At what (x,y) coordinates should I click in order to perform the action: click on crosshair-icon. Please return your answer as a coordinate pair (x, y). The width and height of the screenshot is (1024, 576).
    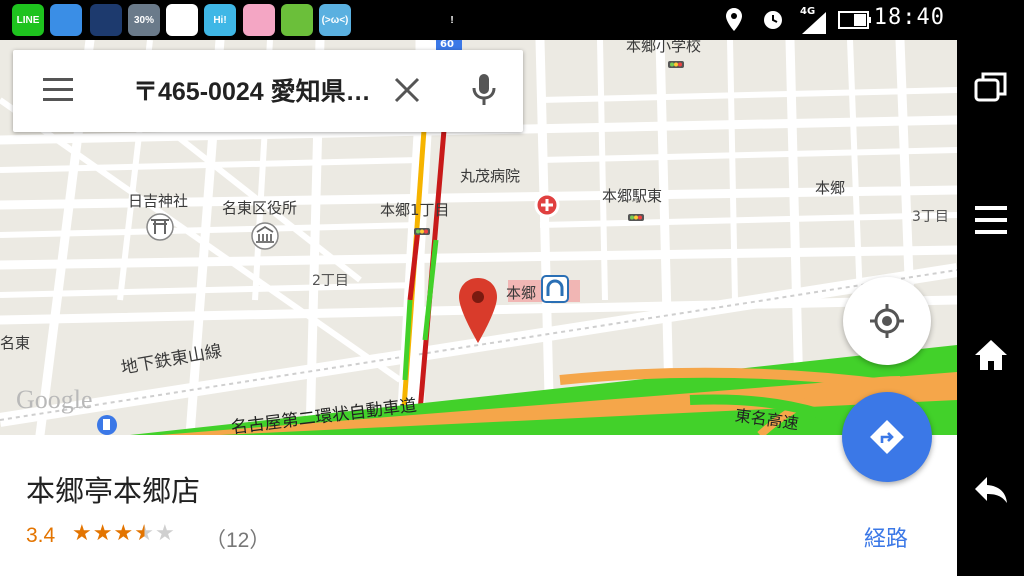
    Looking at the image, I should click on (887, 321).